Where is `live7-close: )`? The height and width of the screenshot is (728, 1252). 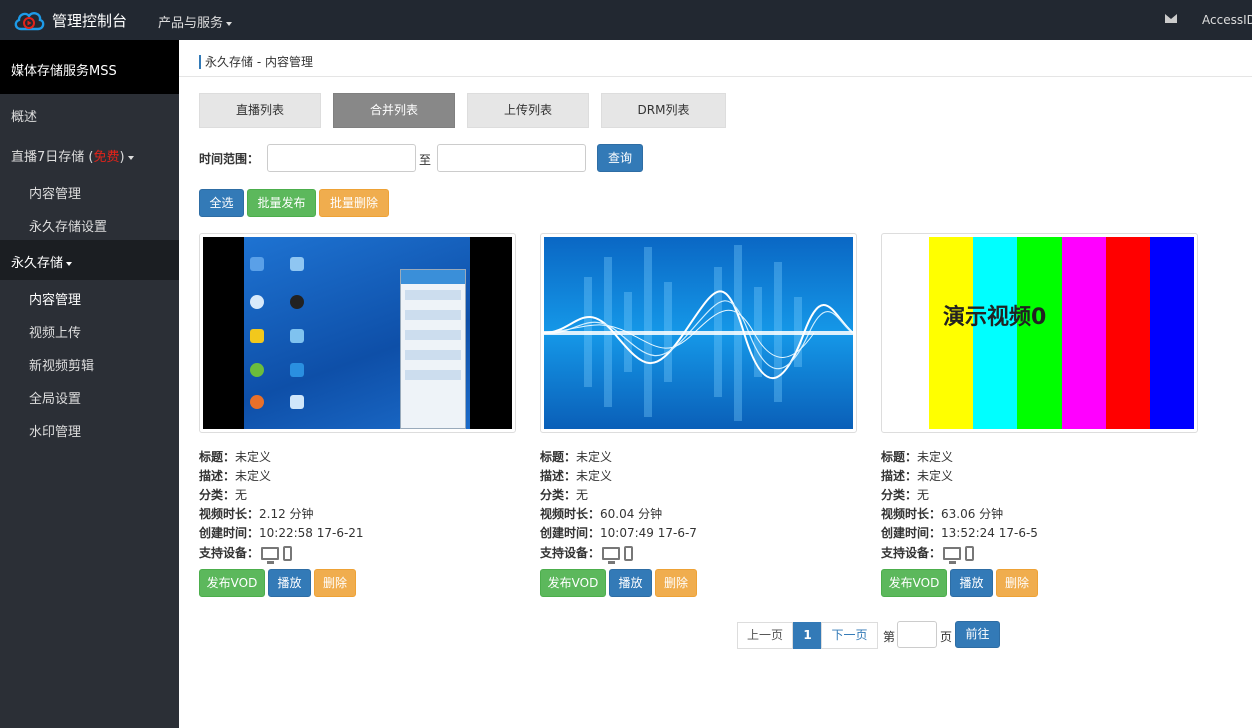 live7-close: ) is located at coordinates (122, 157).